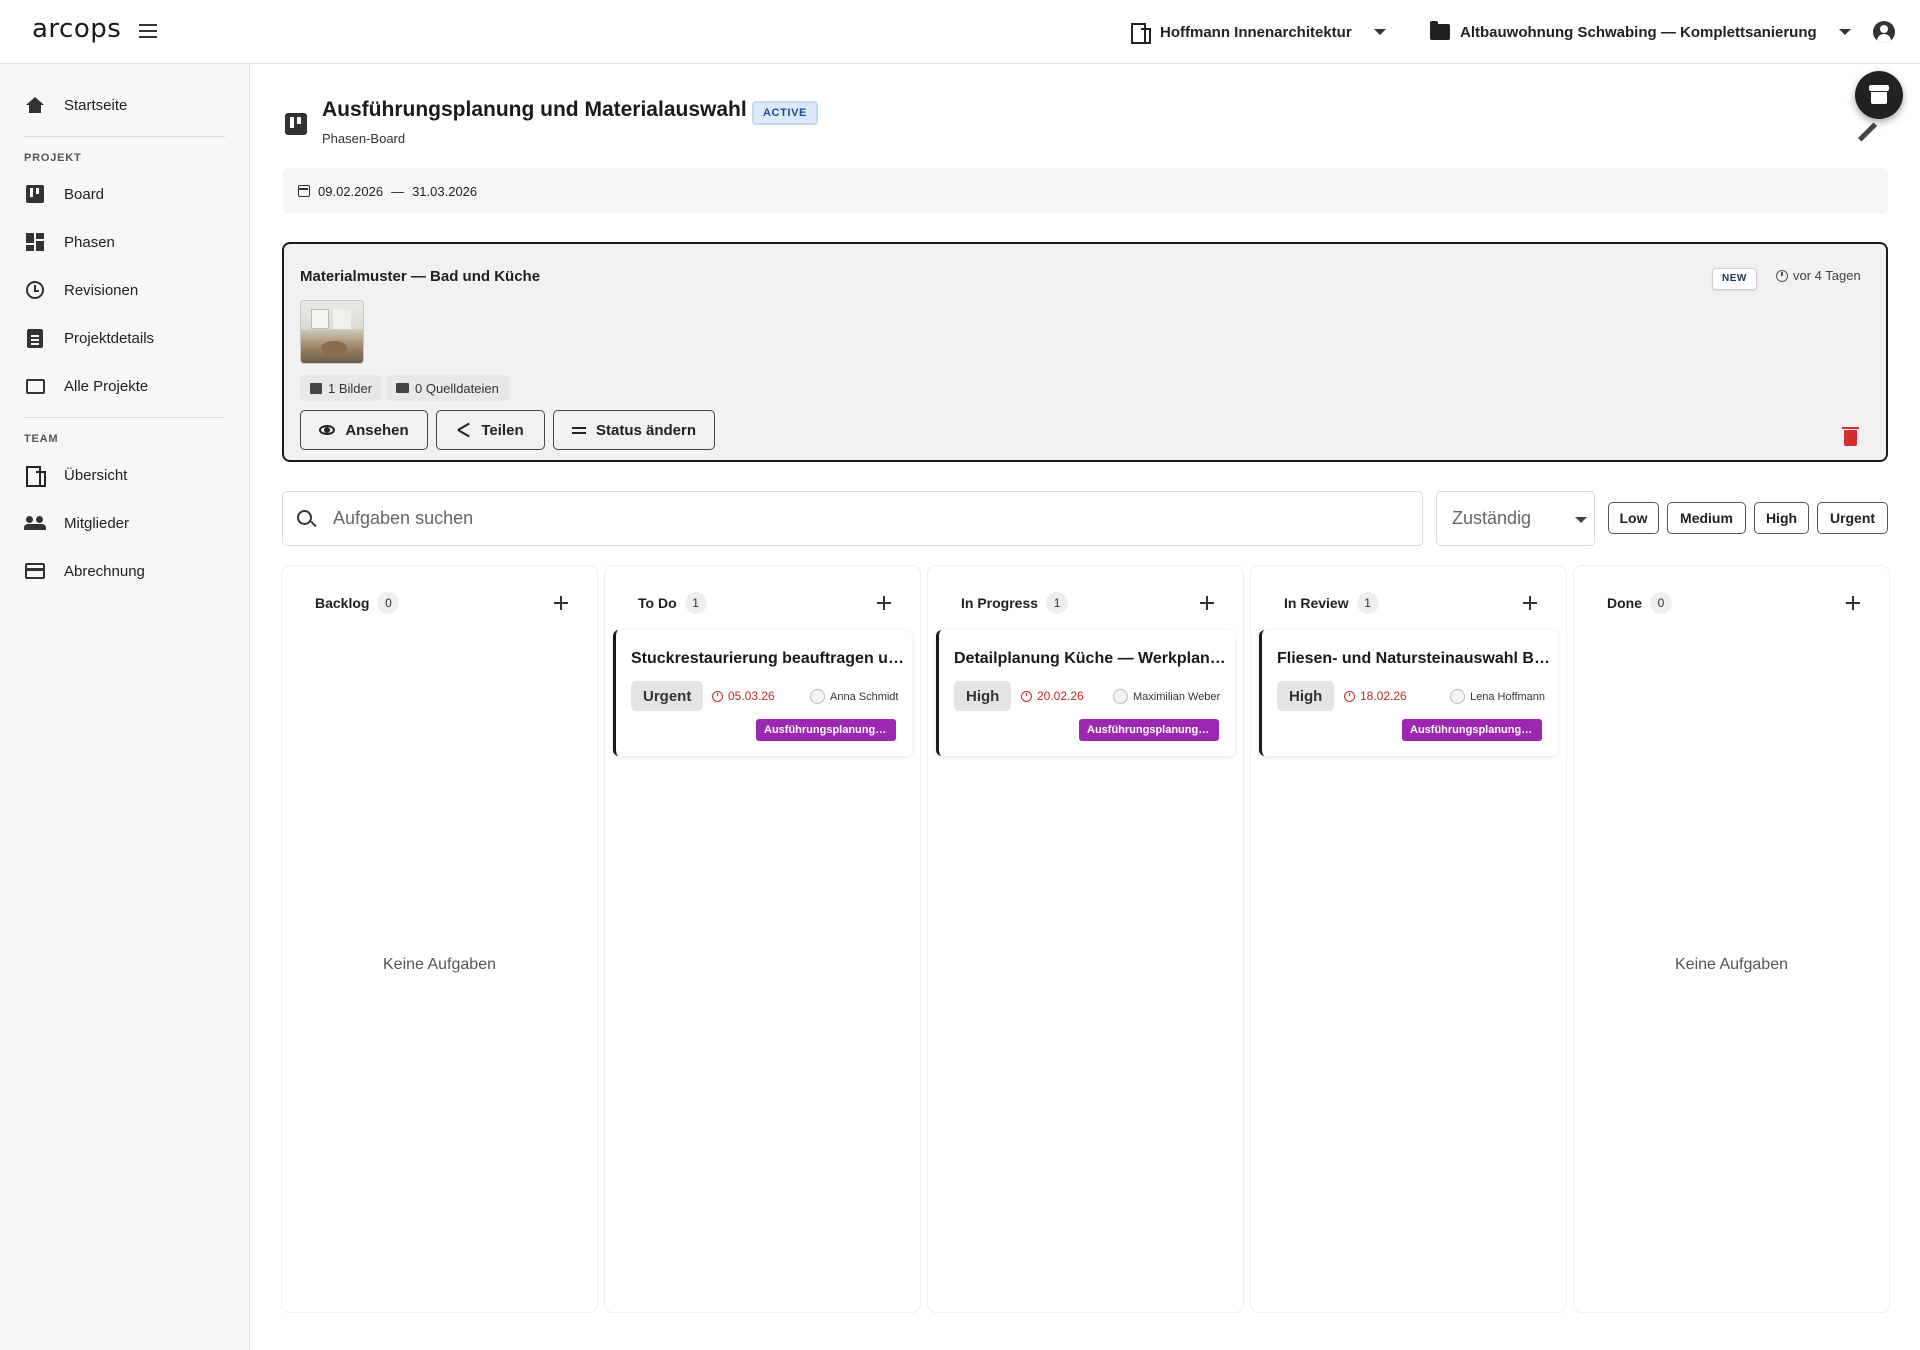  I want to click on organization-name: Hoffmann Innenarchitektur, so click(1256, 32).